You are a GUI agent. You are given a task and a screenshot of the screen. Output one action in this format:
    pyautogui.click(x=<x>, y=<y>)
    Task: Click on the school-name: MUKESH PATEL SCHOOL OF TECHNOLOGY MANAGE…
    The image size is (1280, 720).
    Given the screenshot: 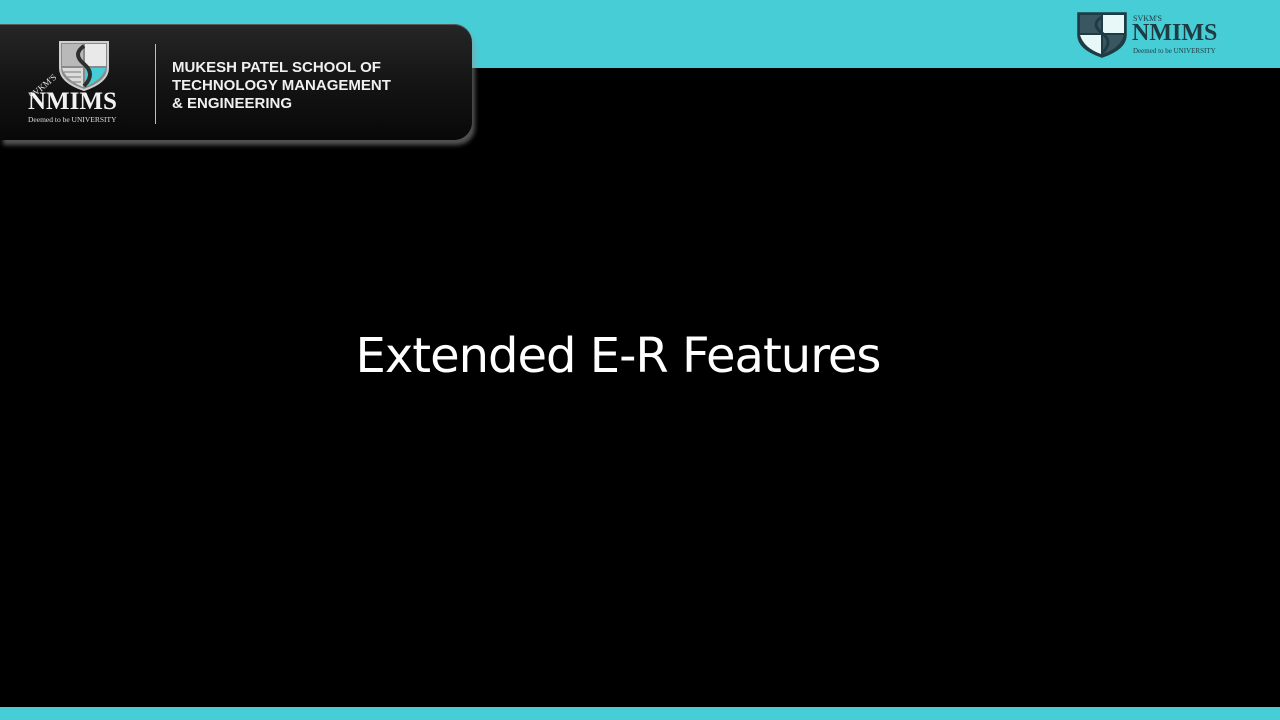 What is the action you would take?
    pyautogui.click(x=281, y=86)
    